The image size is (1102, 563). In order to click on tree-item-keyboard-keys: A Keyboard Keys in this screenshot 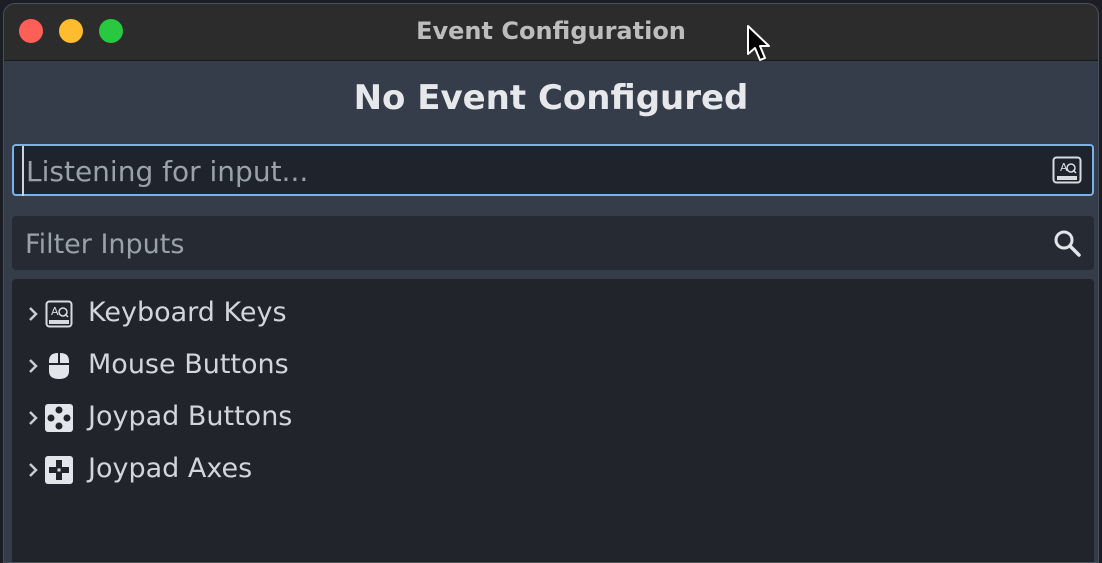, I will do `click(553, 314)`.